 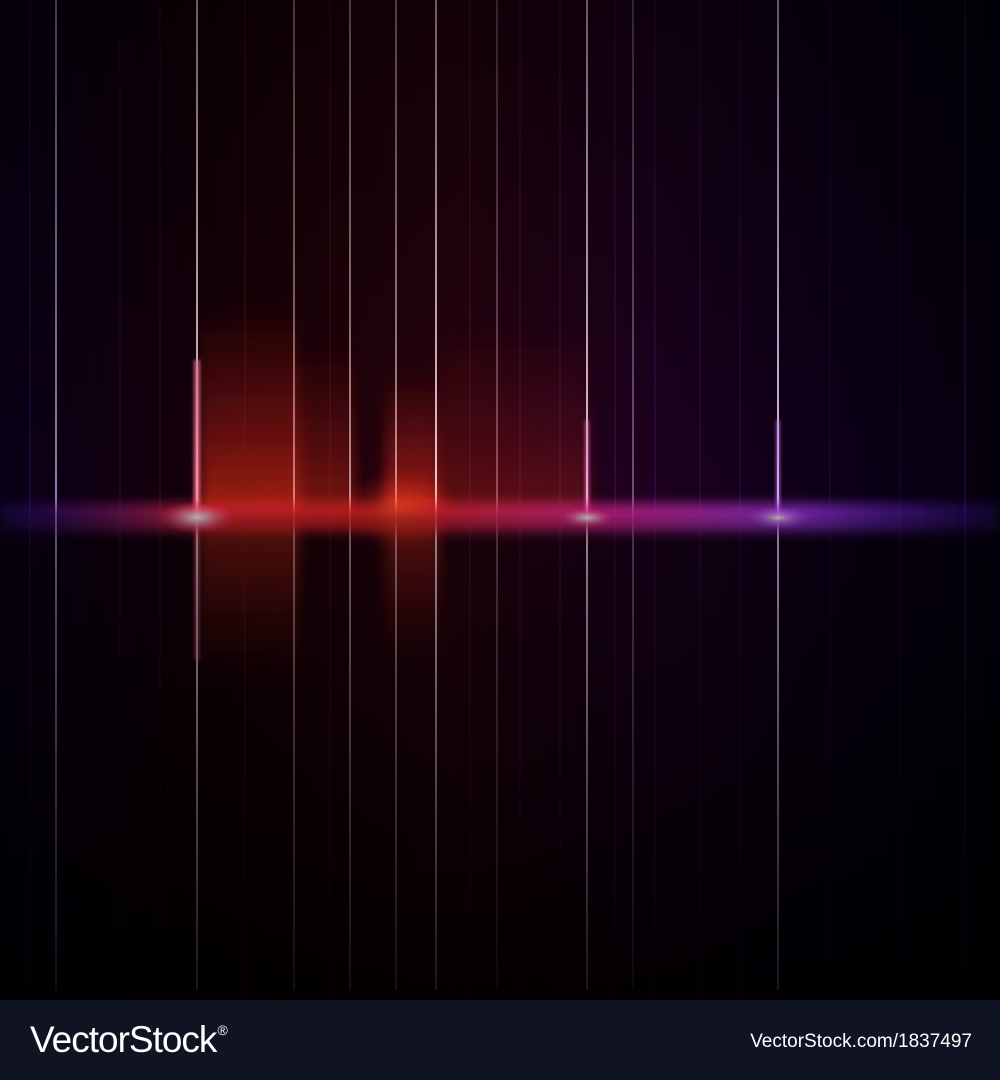 I want to click on image-credit: VectorStock.com/1837497, so click(x=861, y=1041).